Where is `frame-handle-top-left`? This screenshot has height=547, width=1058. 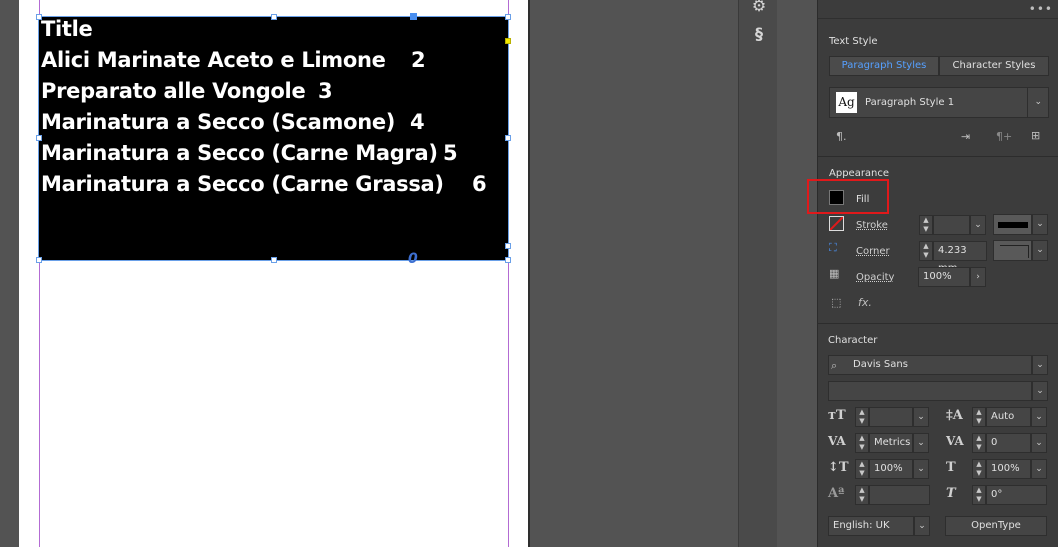
frame-handle-top-left is located at coordinates (39, 17).